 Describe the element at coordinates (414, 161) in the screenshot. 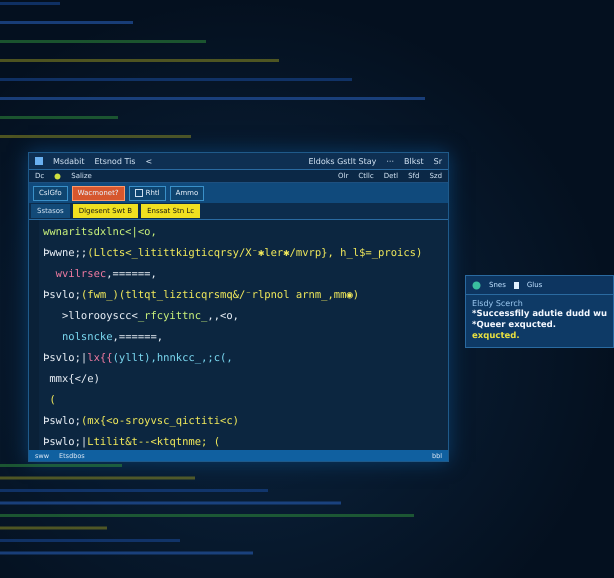

I see `title-bar-item: Blkst` at that location.